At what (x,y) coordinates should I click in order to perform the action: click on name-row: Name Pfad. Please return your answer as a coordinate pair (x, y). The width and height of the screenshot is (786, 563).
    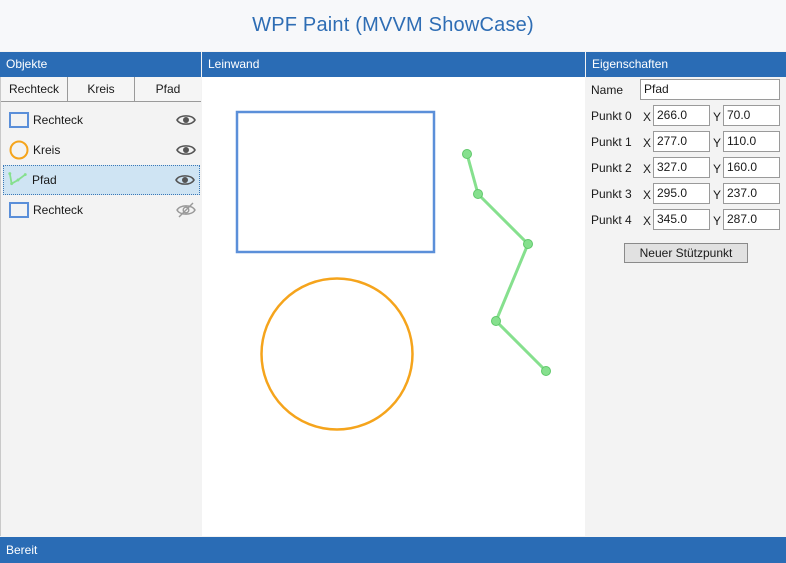
    Looking at the image, I should click on (686, 90).